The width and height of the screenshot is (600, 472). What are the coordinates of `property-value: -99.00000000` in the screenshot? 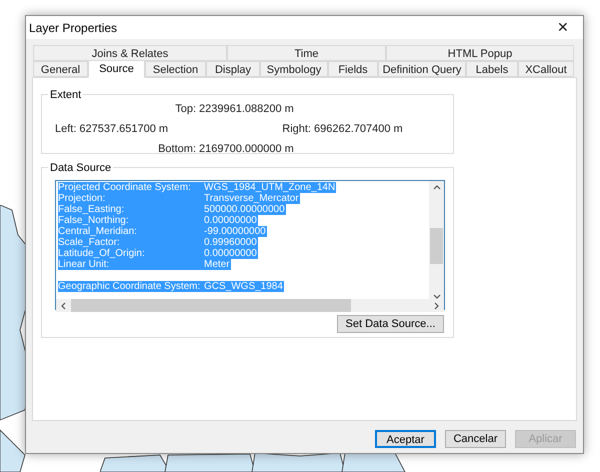 It's located at (235, 231).